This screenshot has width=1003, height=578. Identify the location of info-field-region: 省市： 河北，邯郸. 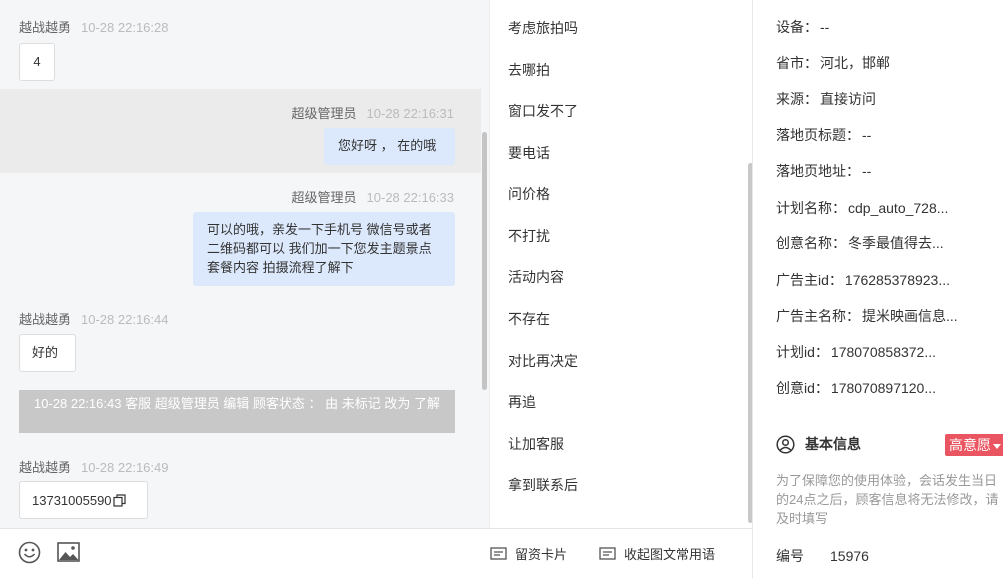
(889, 63).